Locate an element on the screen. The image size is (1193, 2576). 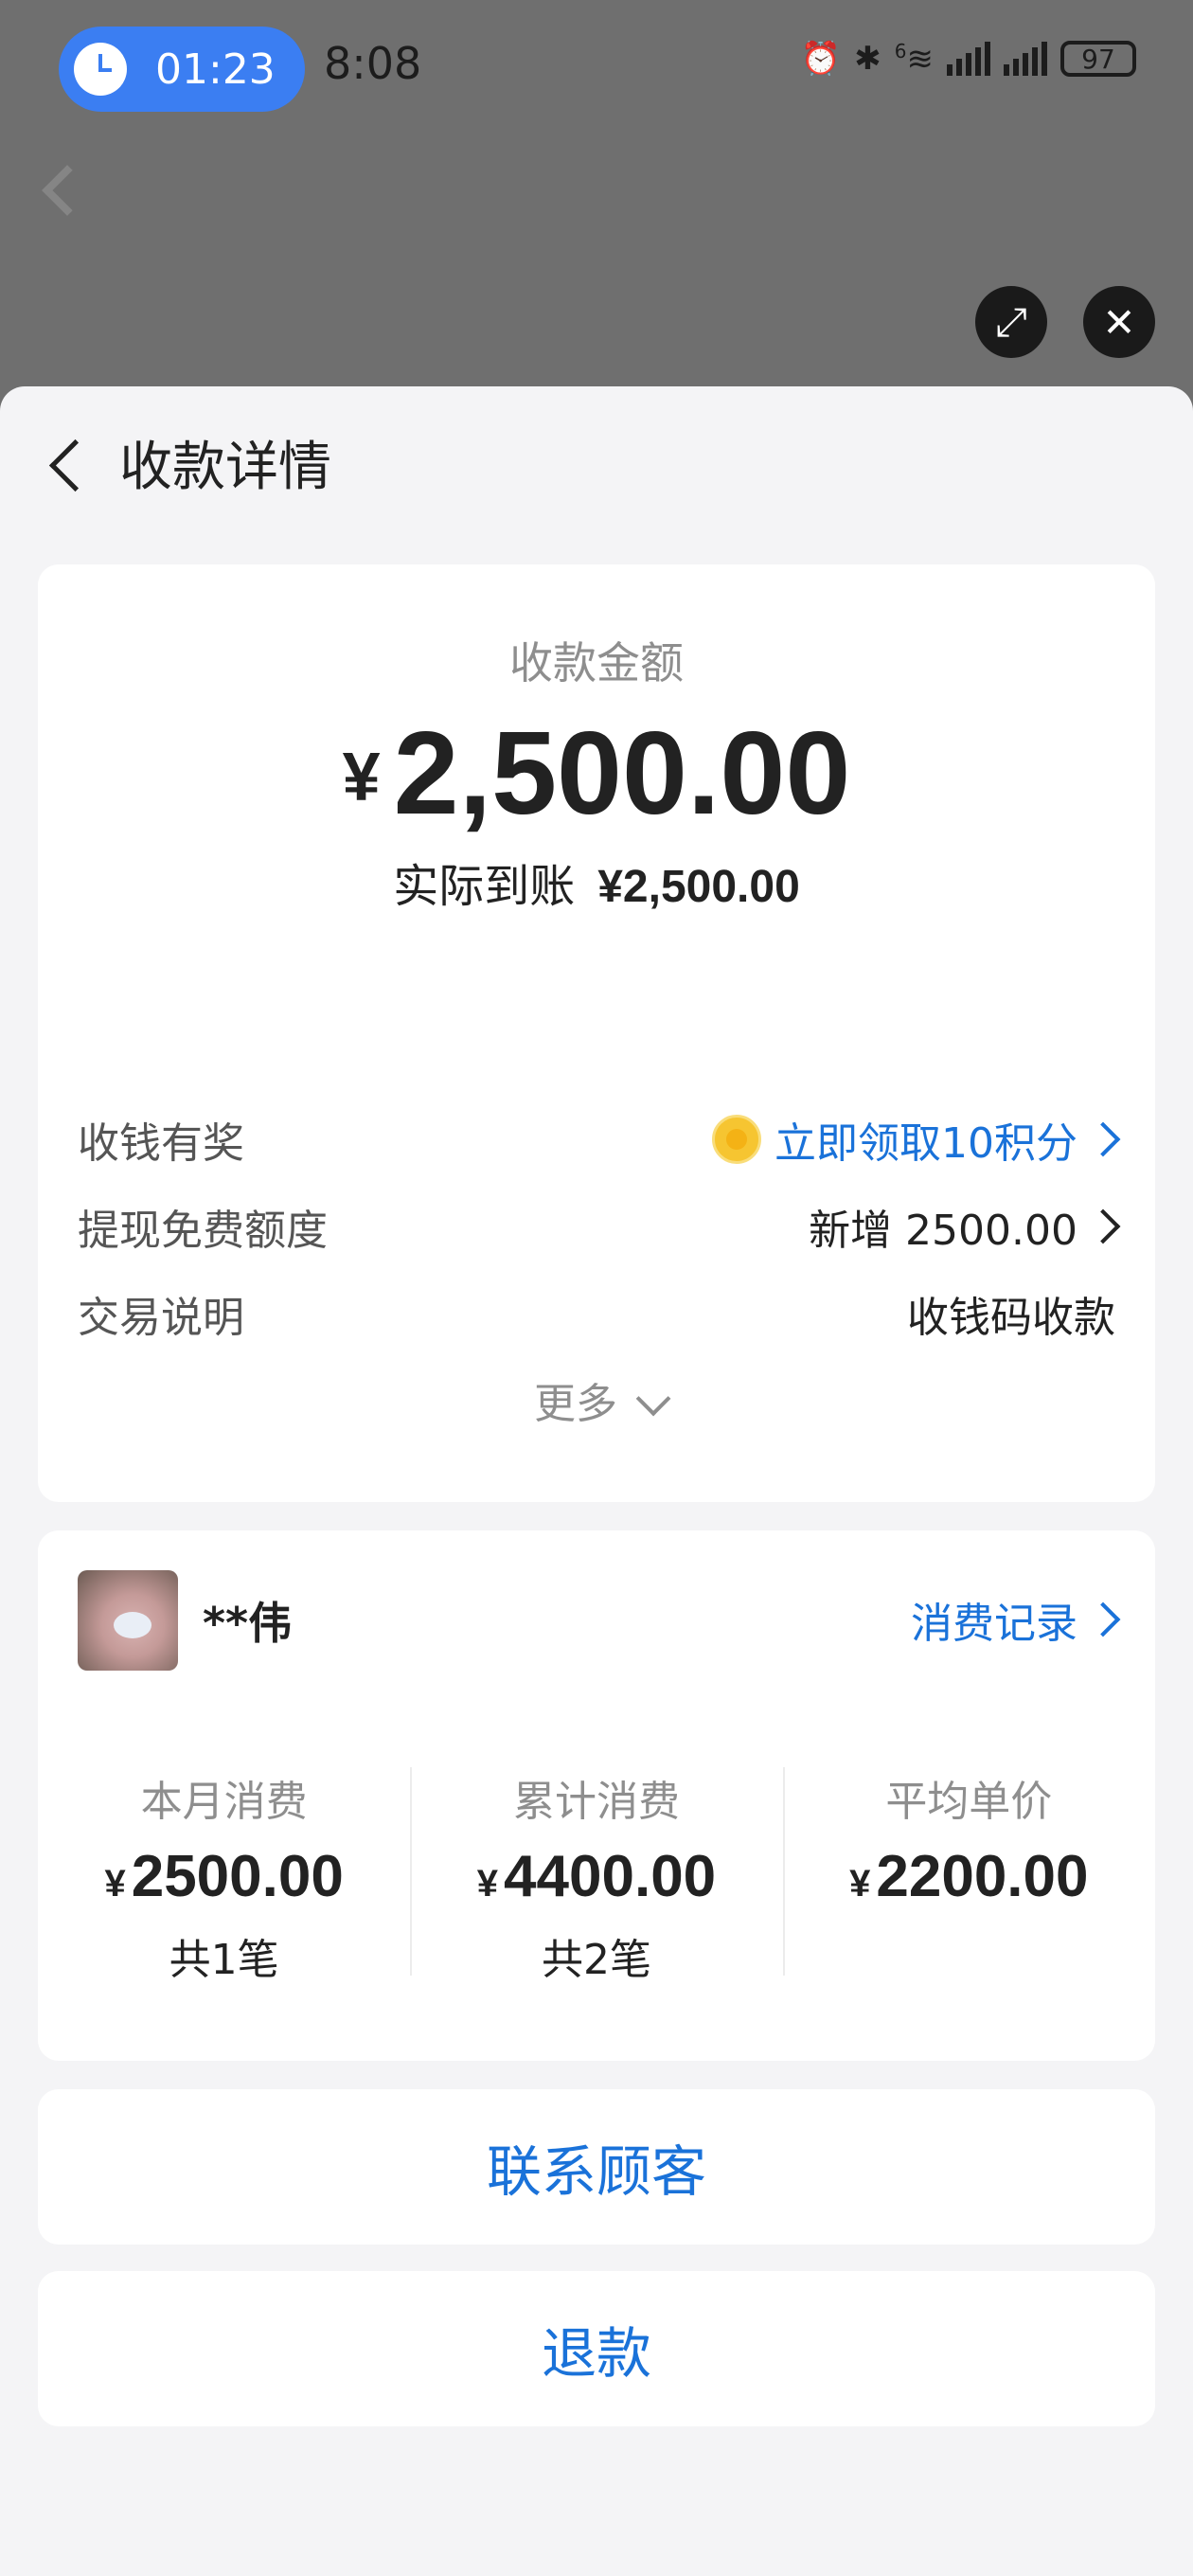
chevron-down-icon is located at coordinates (653, 1399).